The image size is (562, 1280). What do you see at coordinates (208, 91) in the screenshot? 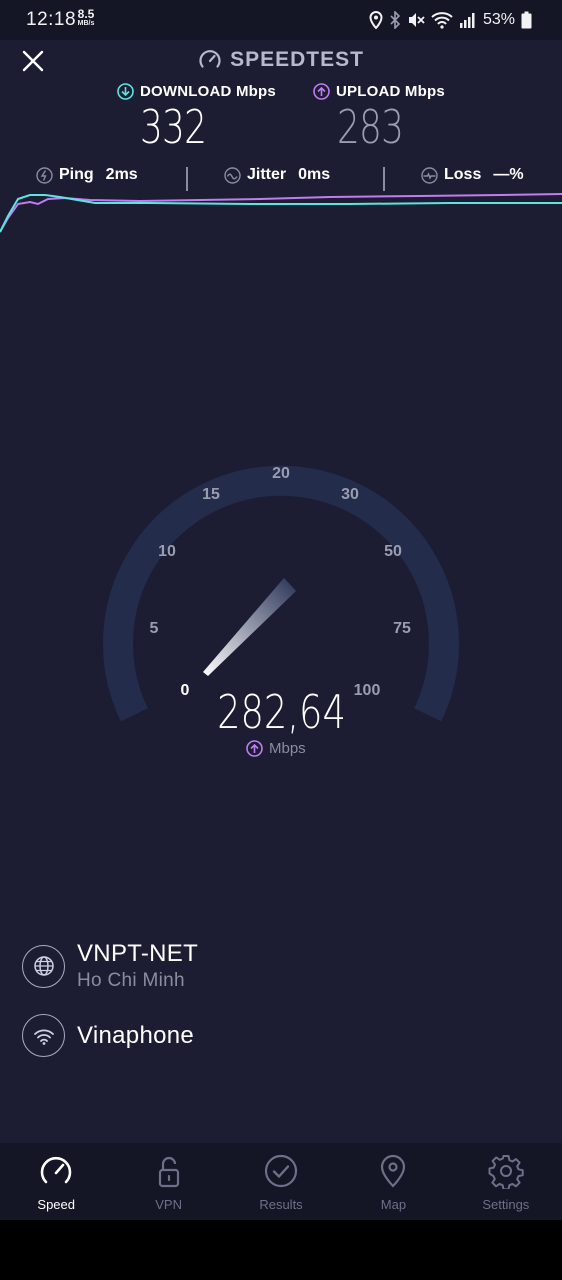
I see `download-label: DOWNLOAD Mbps` at bounding box center [208, 91].